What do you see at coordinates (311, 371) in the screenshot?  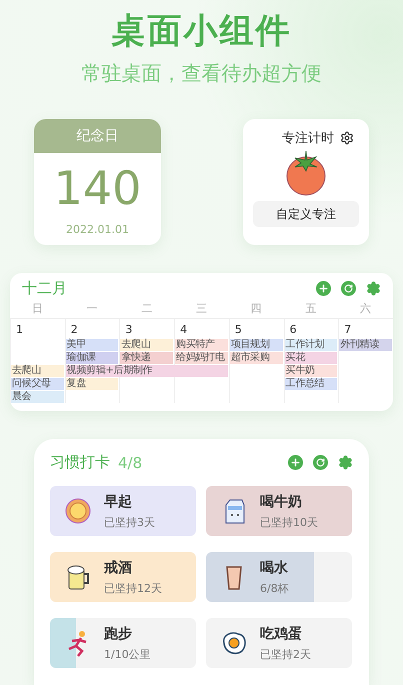 I see `calendar-event: 买牛奶` at bounding box center [311, 371].